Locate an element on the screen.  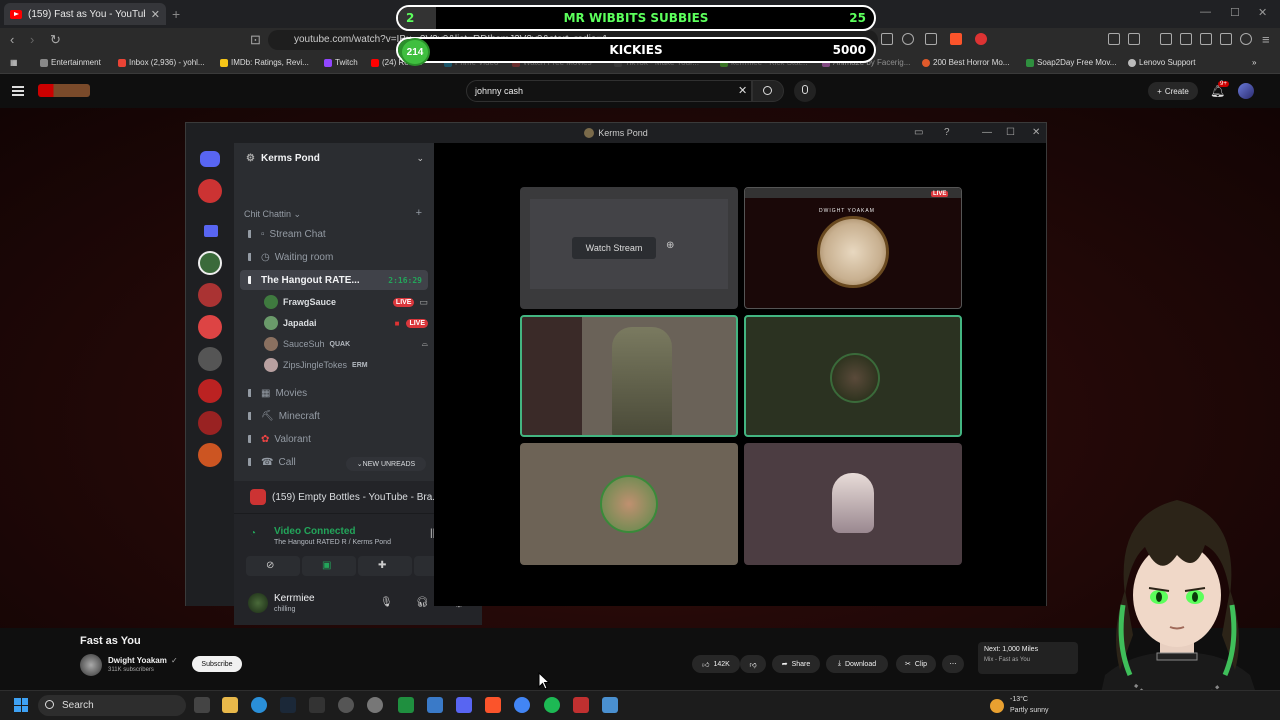
pip-icon is located at coordinates (887, 39).